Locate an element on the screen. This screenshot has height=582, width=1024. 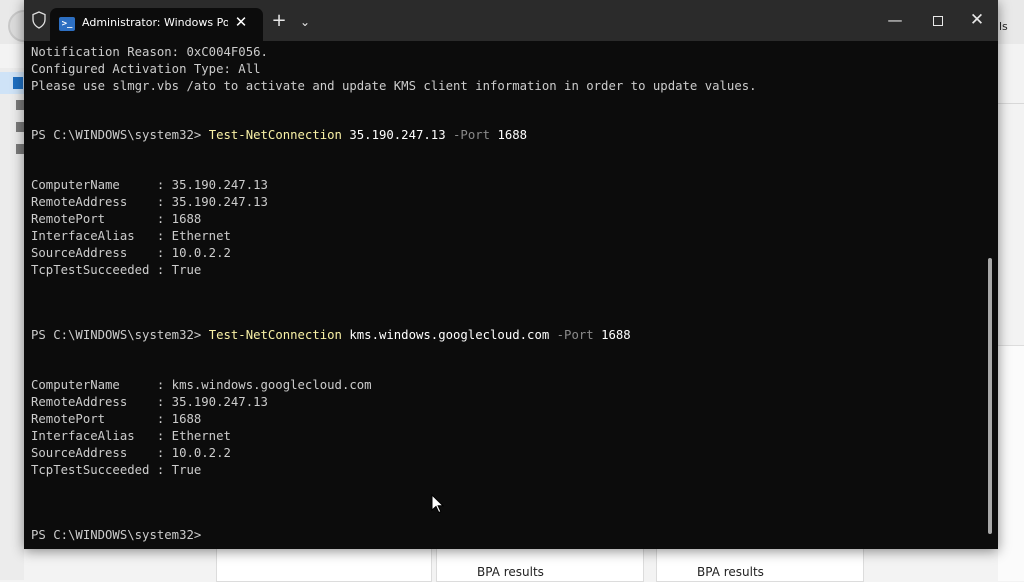
mouse-pointer-icon is located at coordinates (438, 503).